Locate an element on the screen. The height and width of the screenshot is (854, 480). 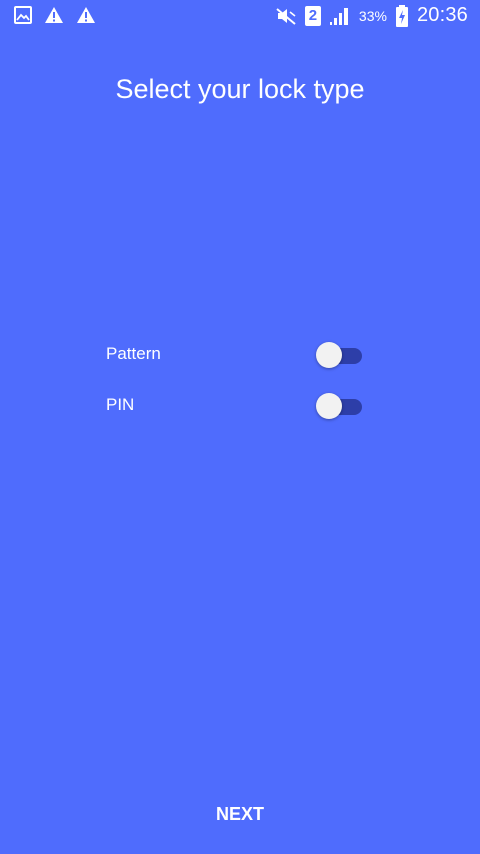
option-label-pin: PIN is located at coordinates (120, 404).